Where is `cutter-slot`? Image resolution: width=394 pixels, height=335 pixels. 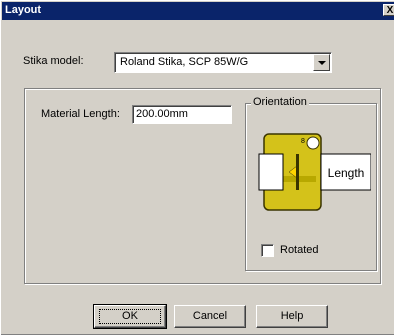 cutter-slot is located at coordinates (297, 172).